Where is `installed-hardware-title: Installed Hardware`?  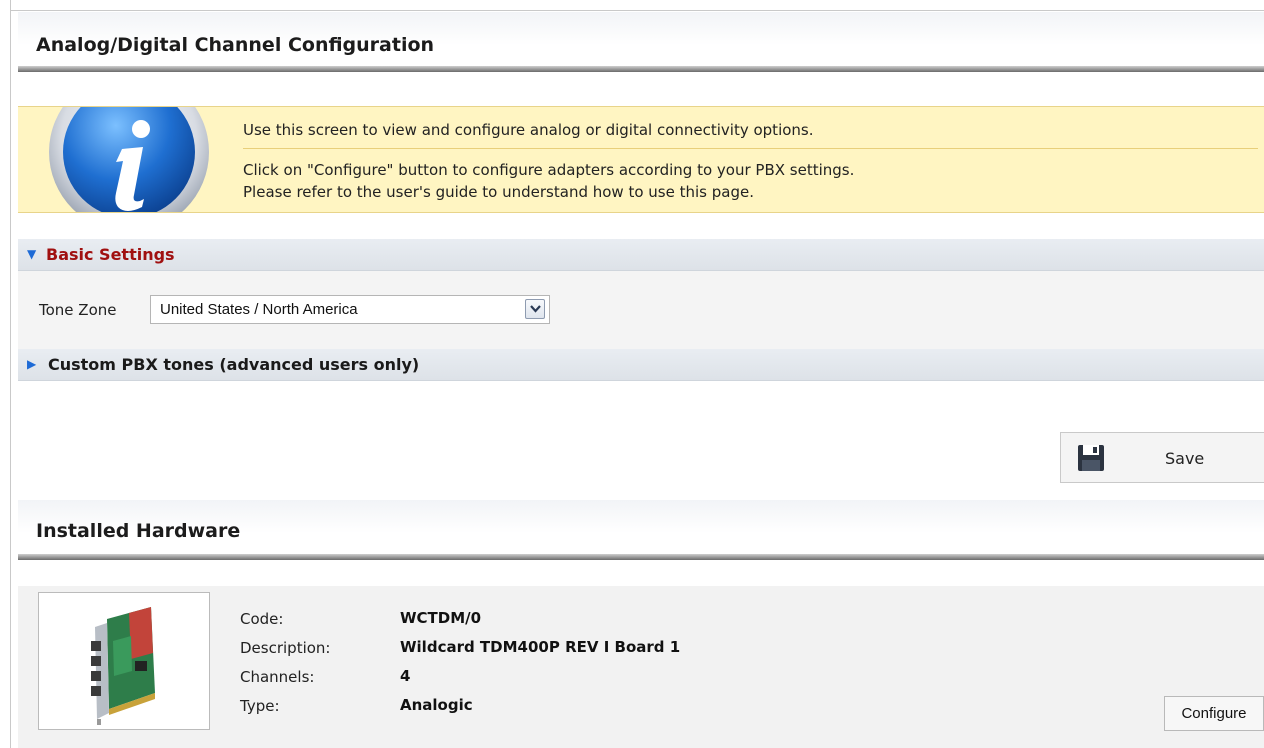
installed-hardware-title: Installed Hardware is located at coordinates (138, 531).